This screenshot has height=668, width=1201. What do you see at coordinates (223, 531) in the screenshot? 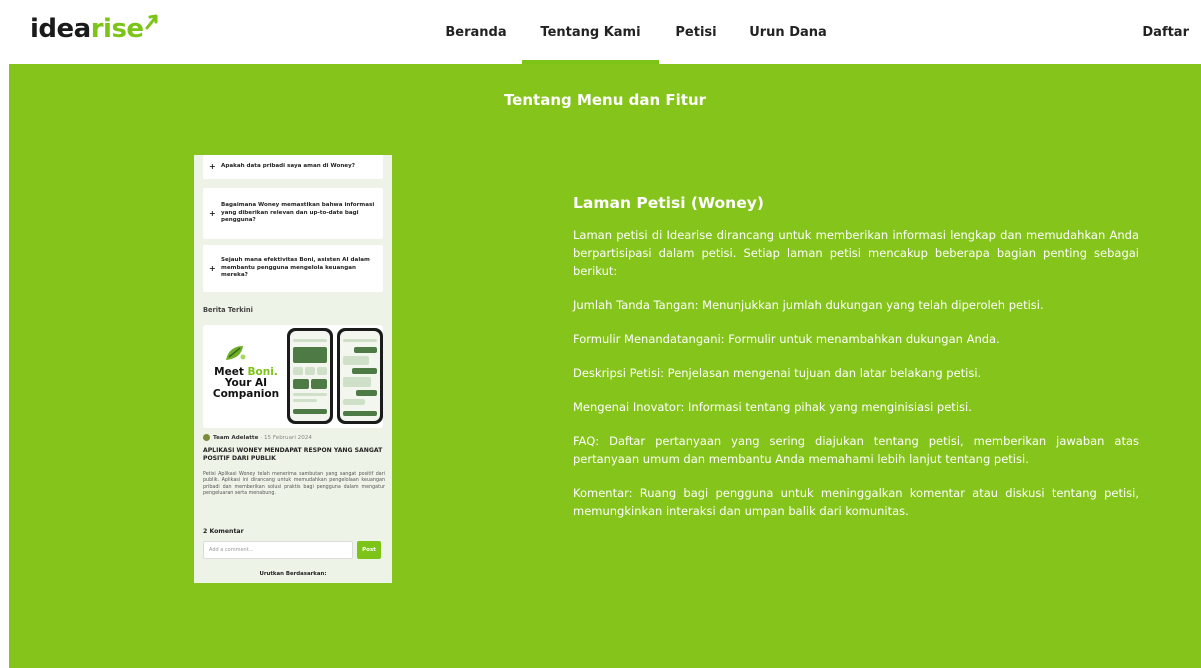
I see `comments-heading: 2 Komentar` at bounding box center [223, 531].